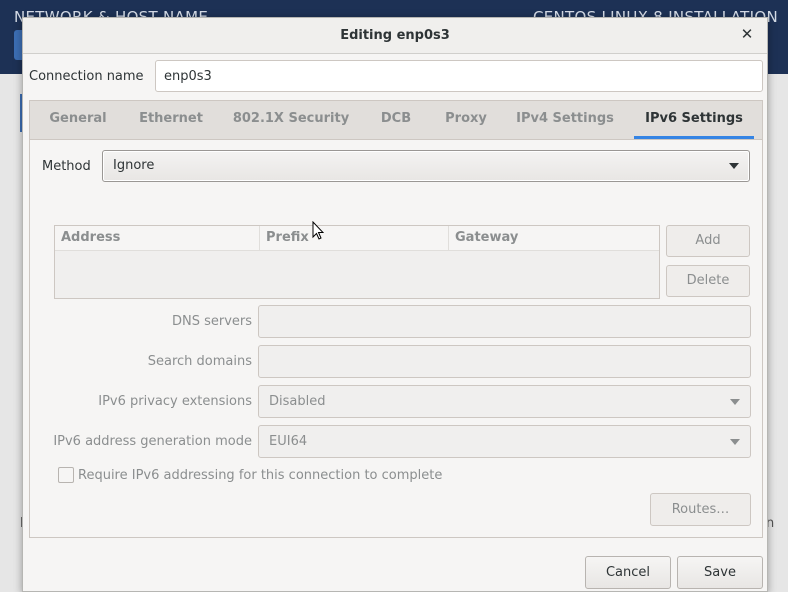 Image resolution: width=788 pixels, height=592 pixels. Describe the element at coordinates (134, 165) in the screenshot. I see `method-value: Ignore` at that location.